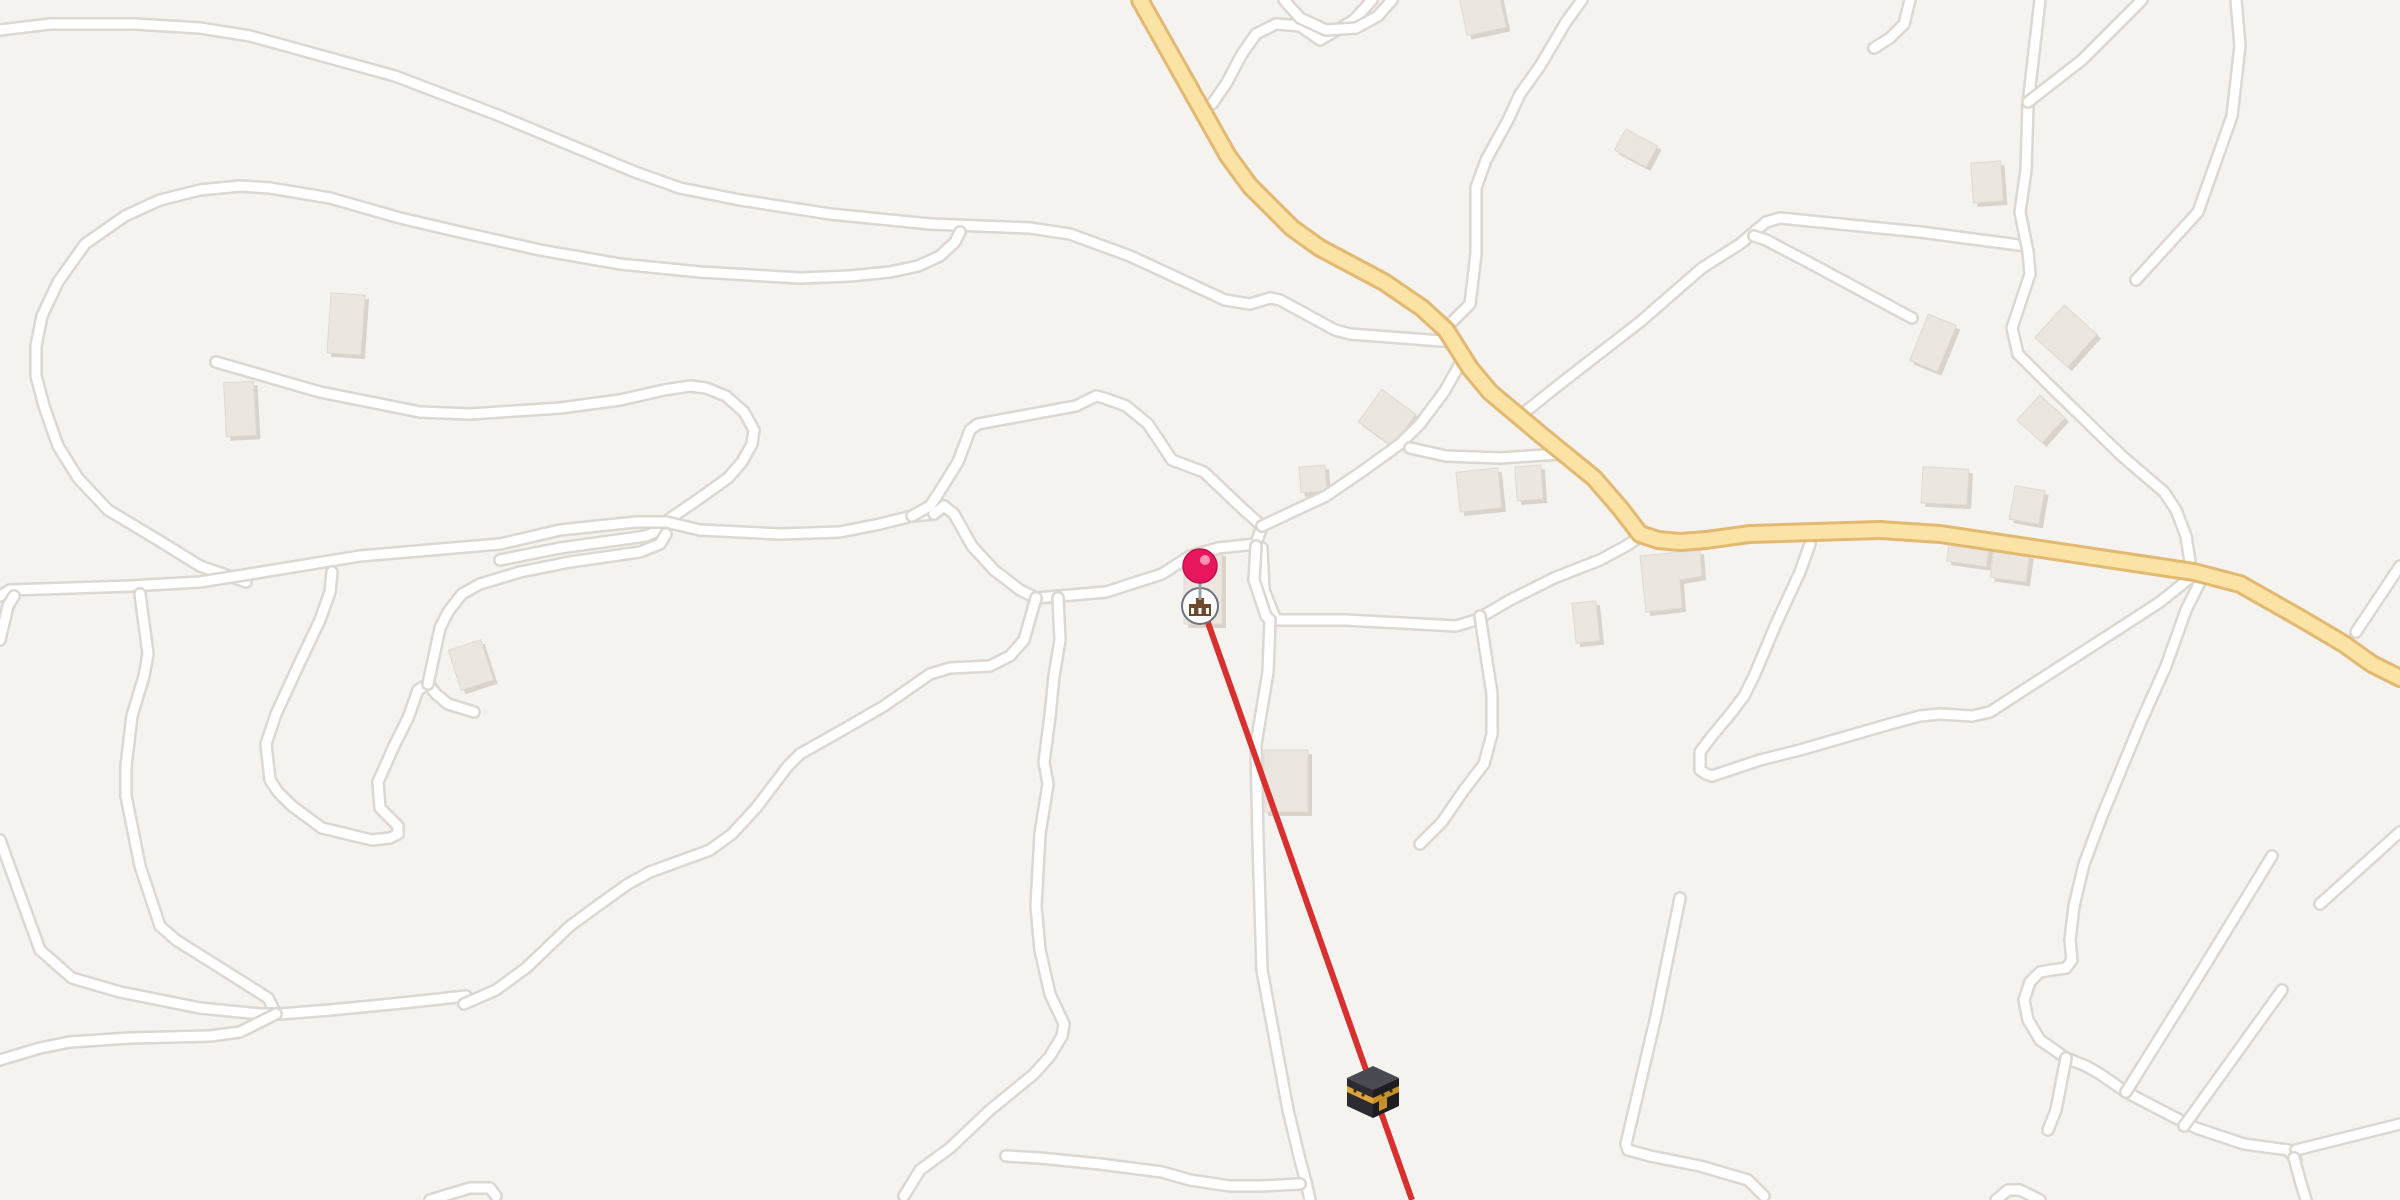  I want to click on location-pin-highlight, so click(1205, 560).